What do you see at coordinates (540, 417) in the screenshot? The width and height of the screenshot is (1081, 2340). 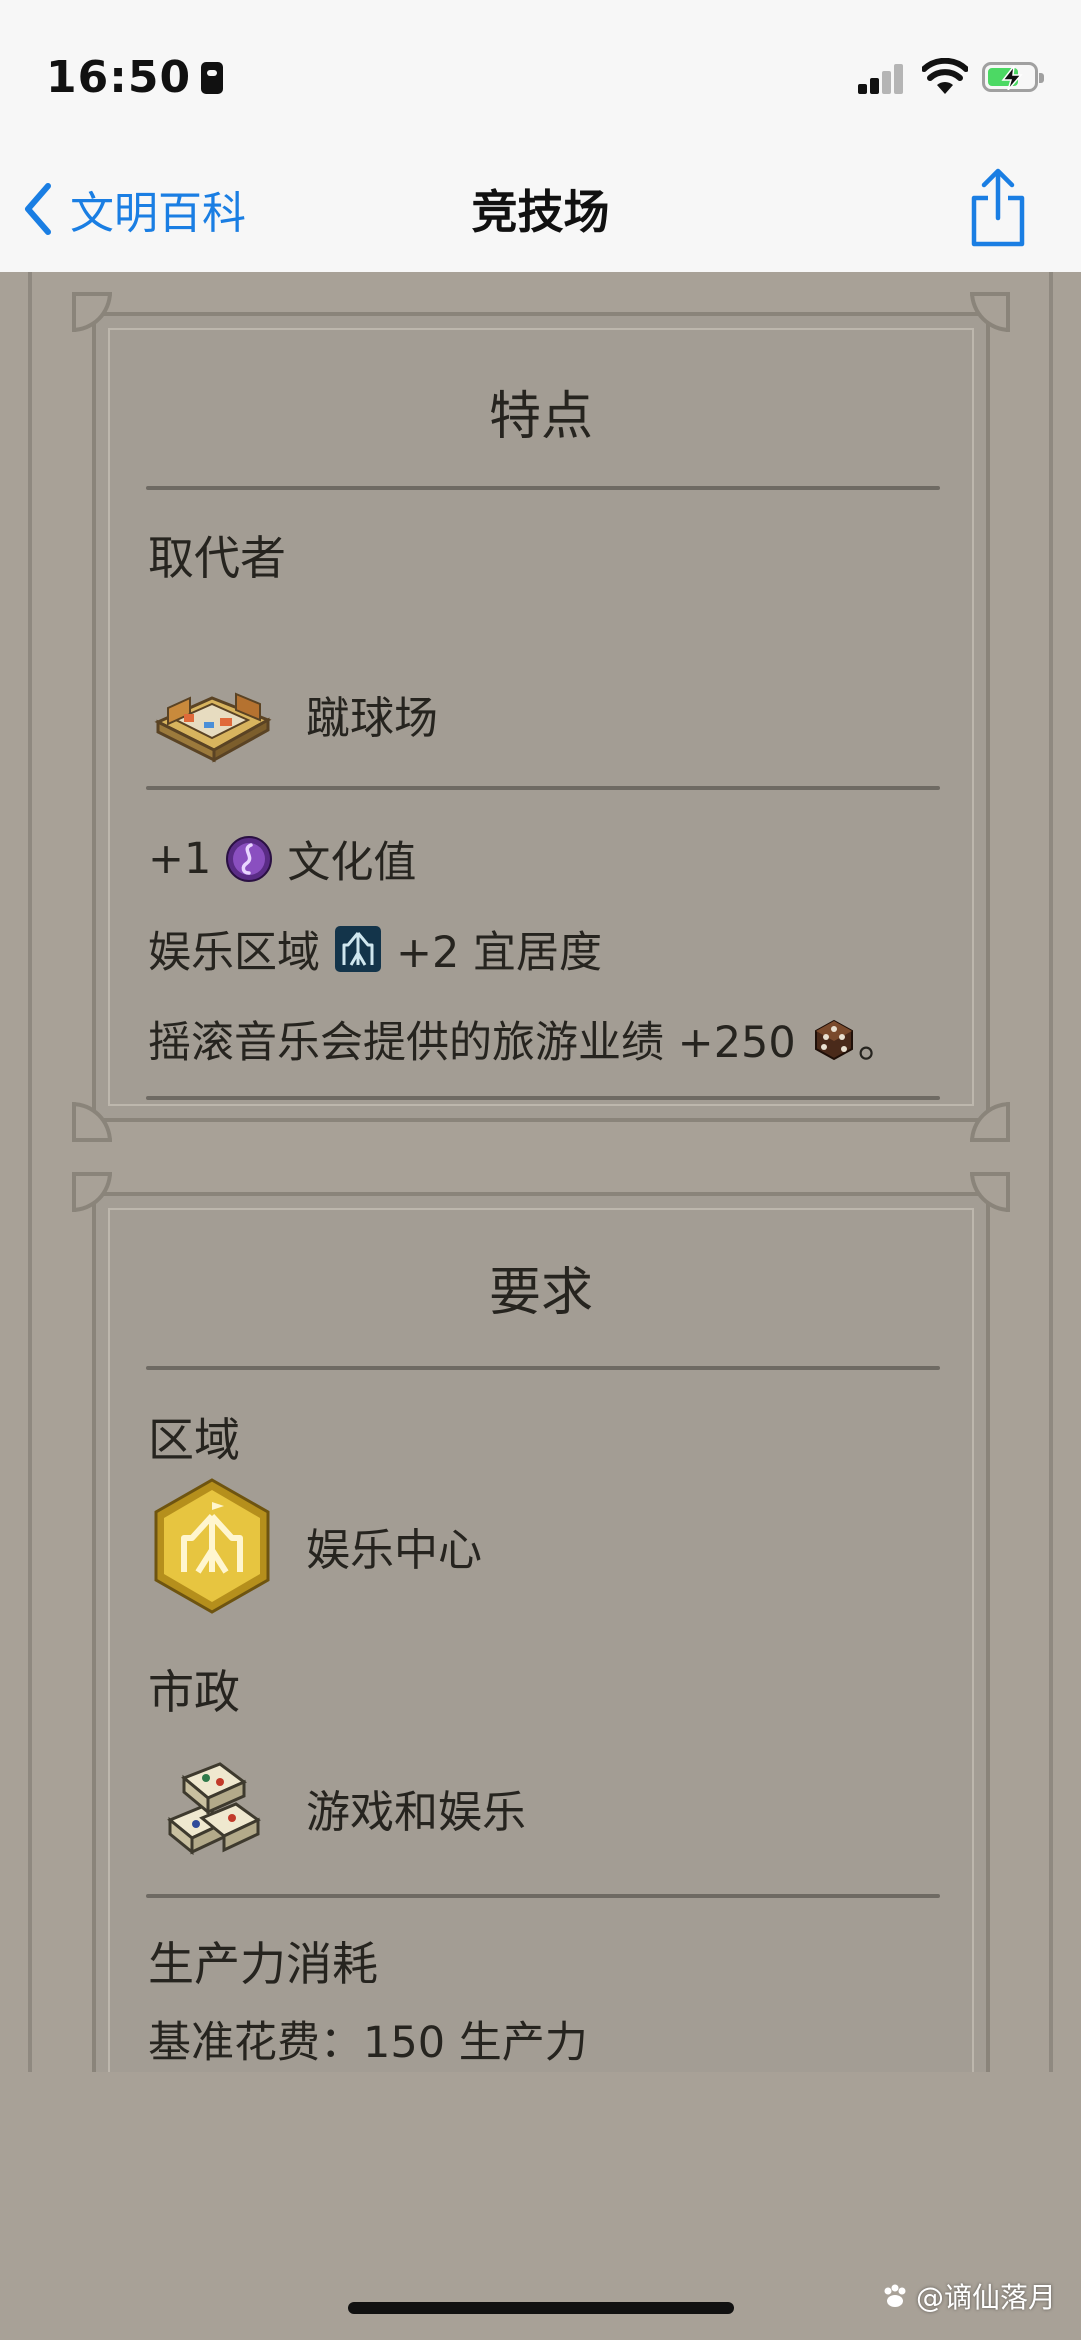 I see `features-title: 特点` at bounding box center [540, 417].